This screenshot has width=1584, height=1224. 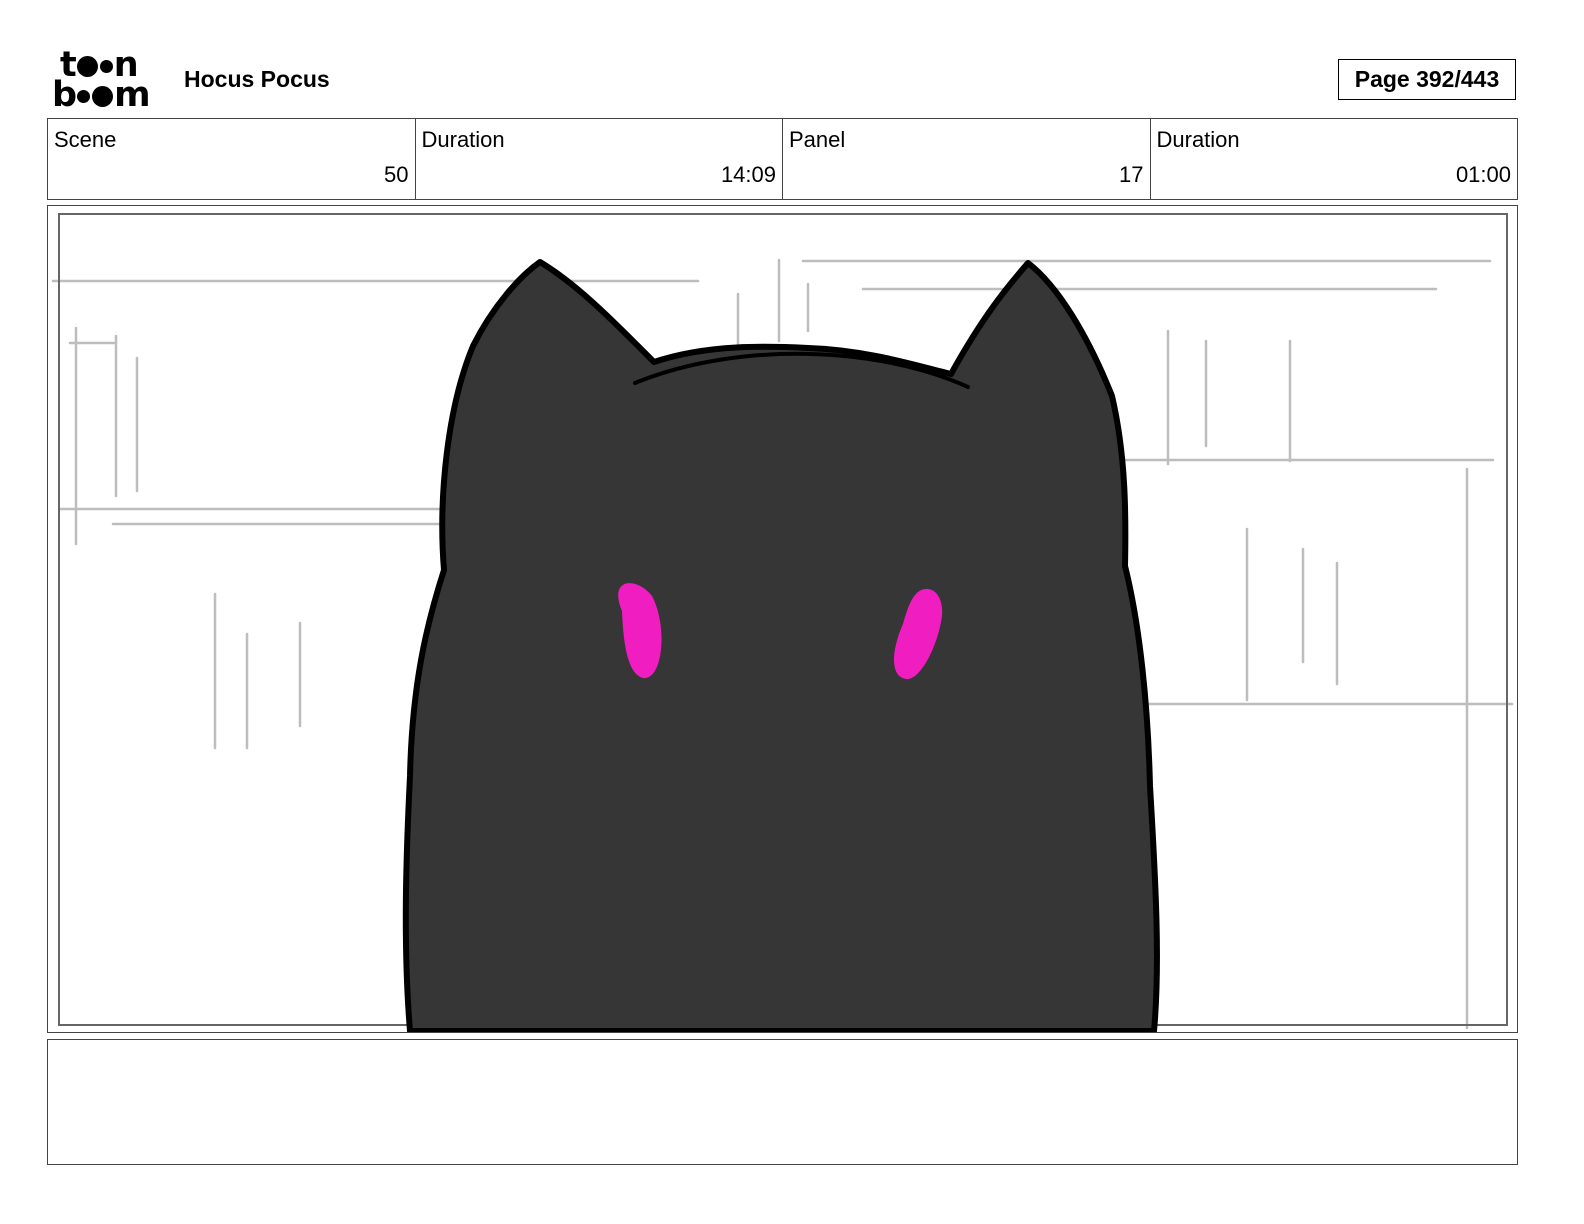 What do you see at coordinates (396, 174) in the screenshot?
I see `scene-value: 50` at bounding box center [396, 174].